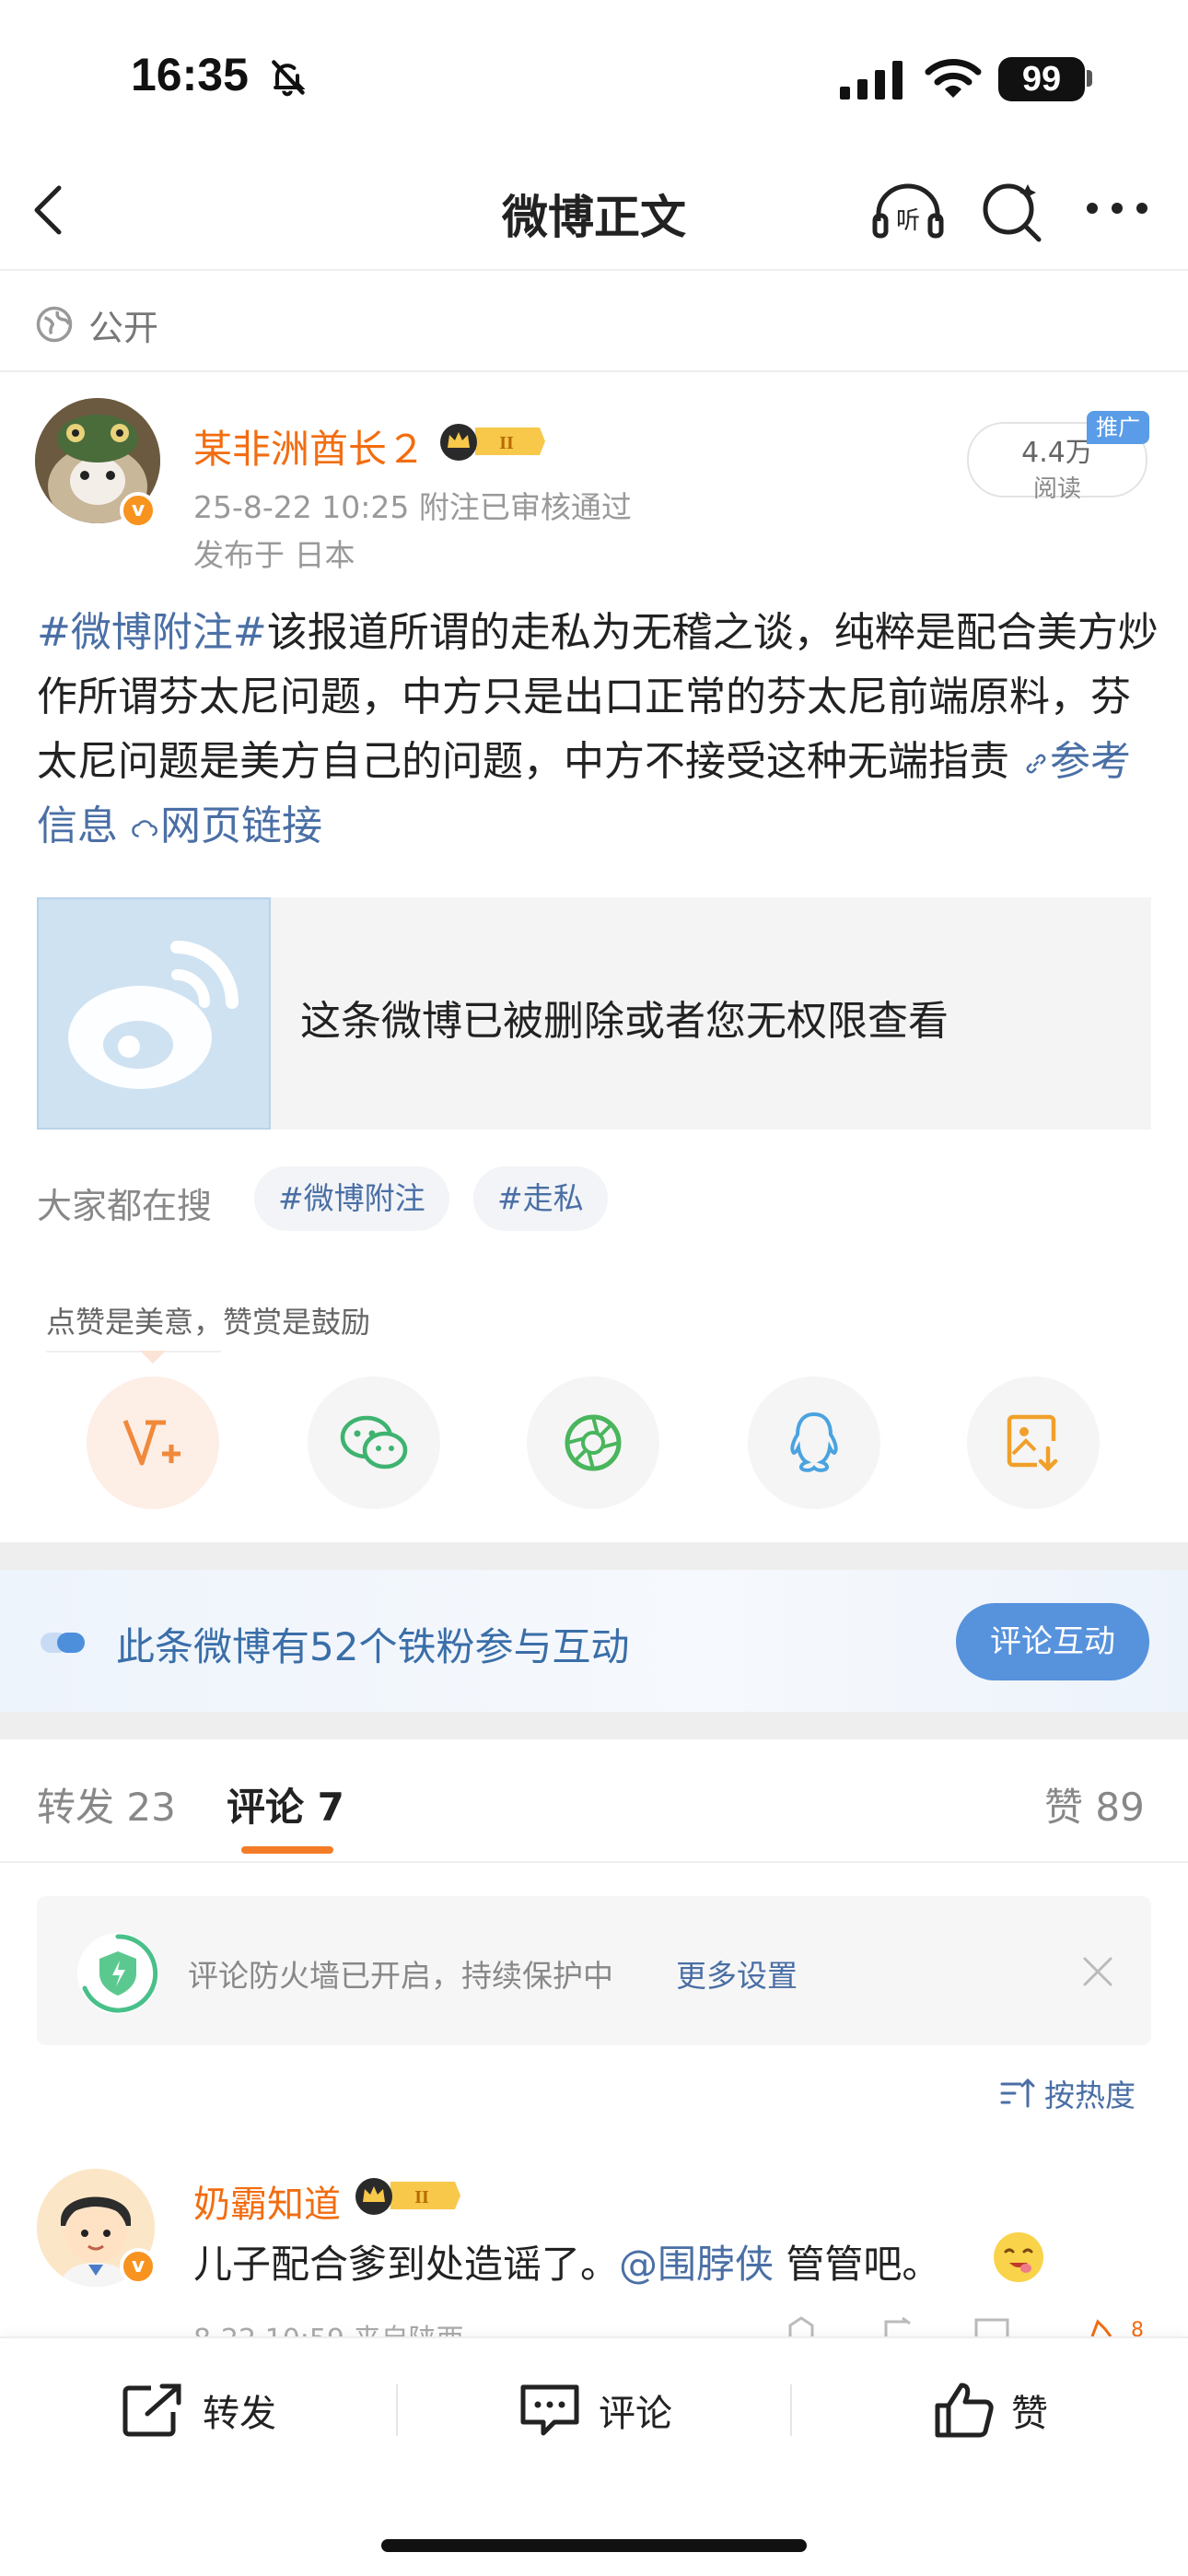  I want to click on globe-icon, so click(54, 324).